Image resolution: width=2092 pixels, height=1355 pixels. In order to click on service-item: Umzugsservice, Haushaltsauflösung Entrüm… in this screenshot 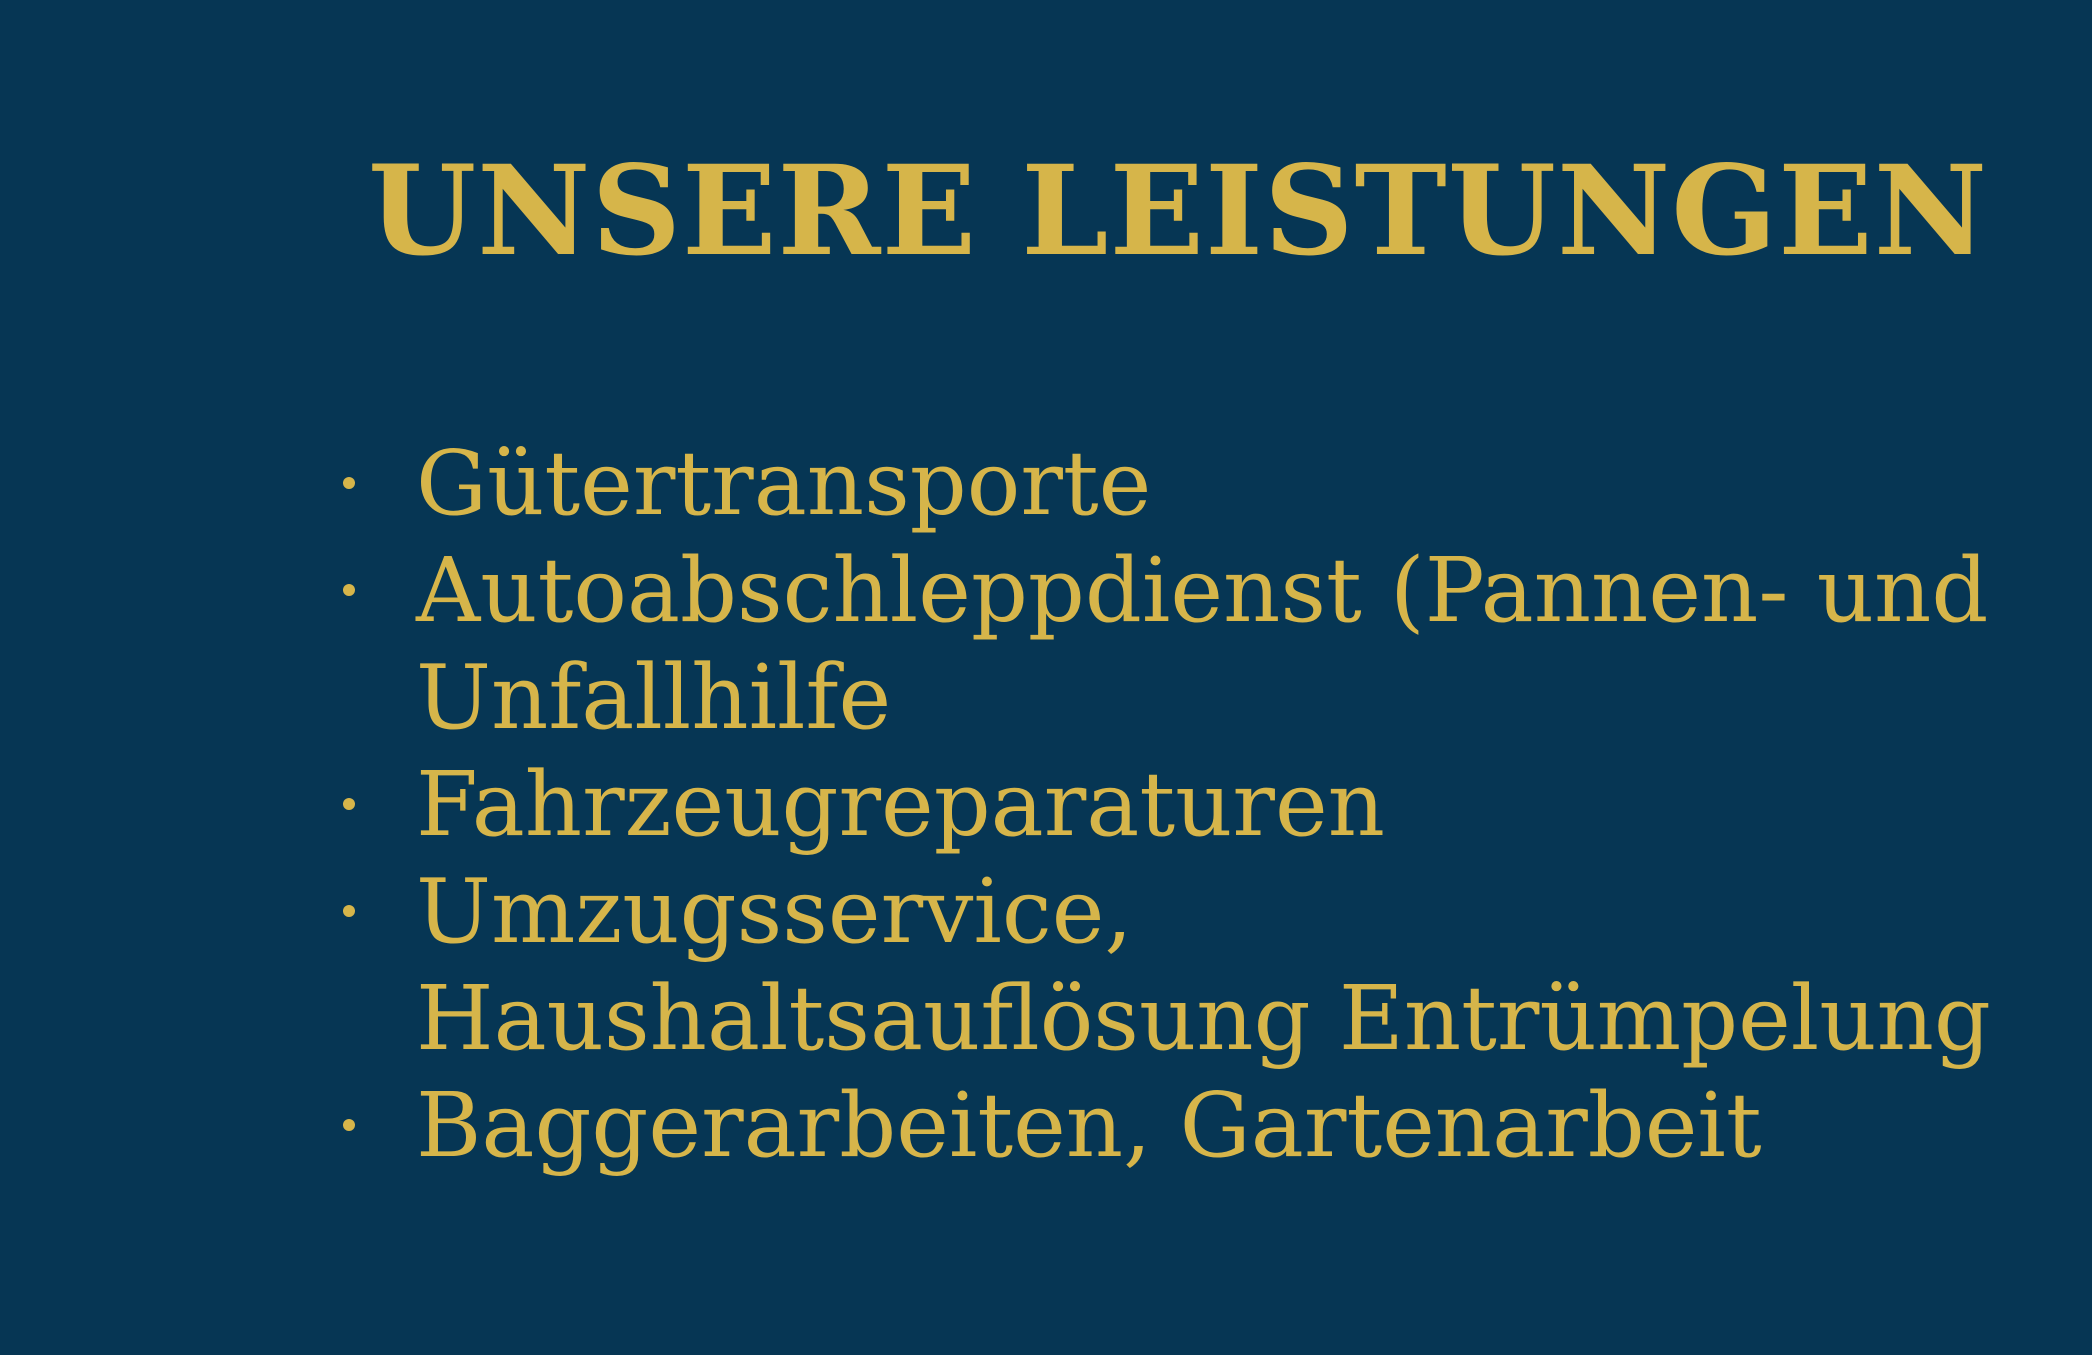, I will do `click(1190, 965)`.